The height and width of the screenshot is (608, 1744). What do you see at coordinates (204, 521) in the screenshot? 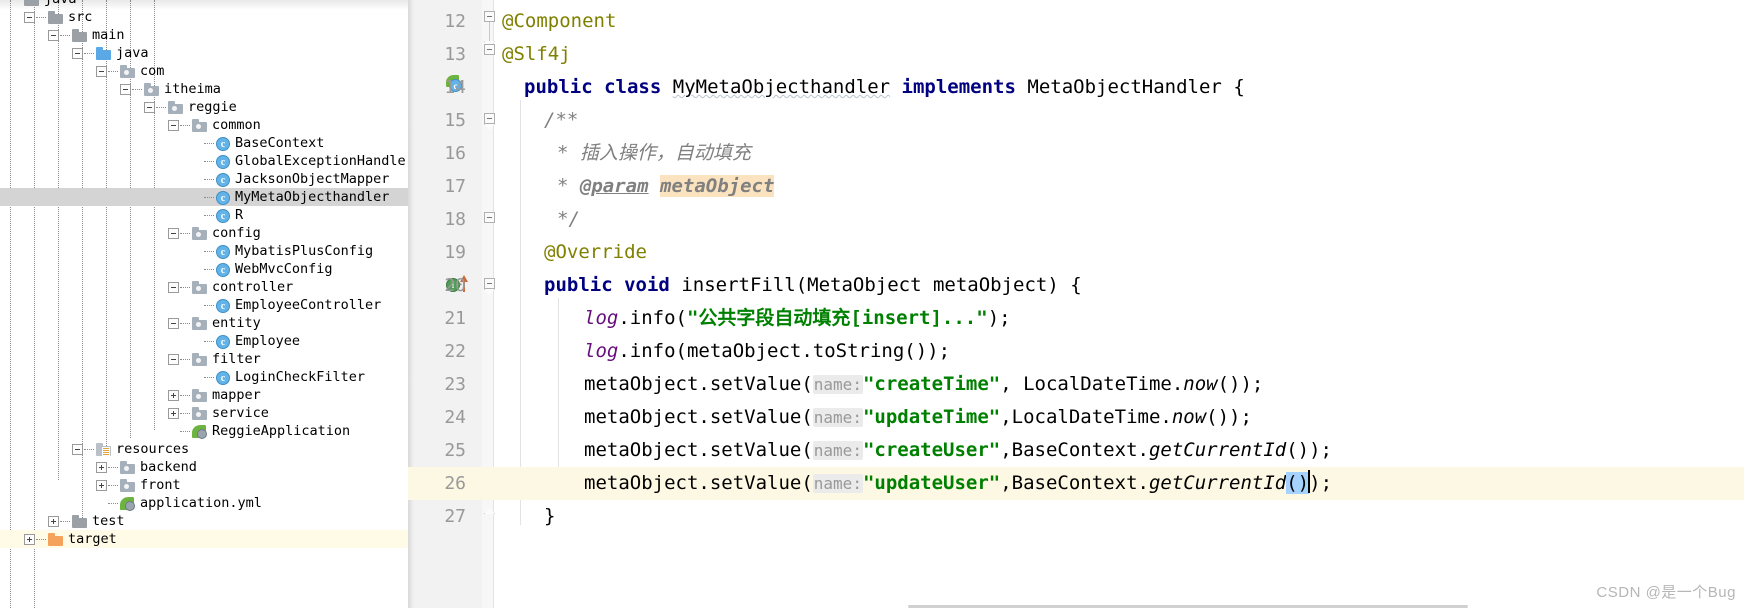
I see `tree-row-test: test` at bounding box center [204, 521].